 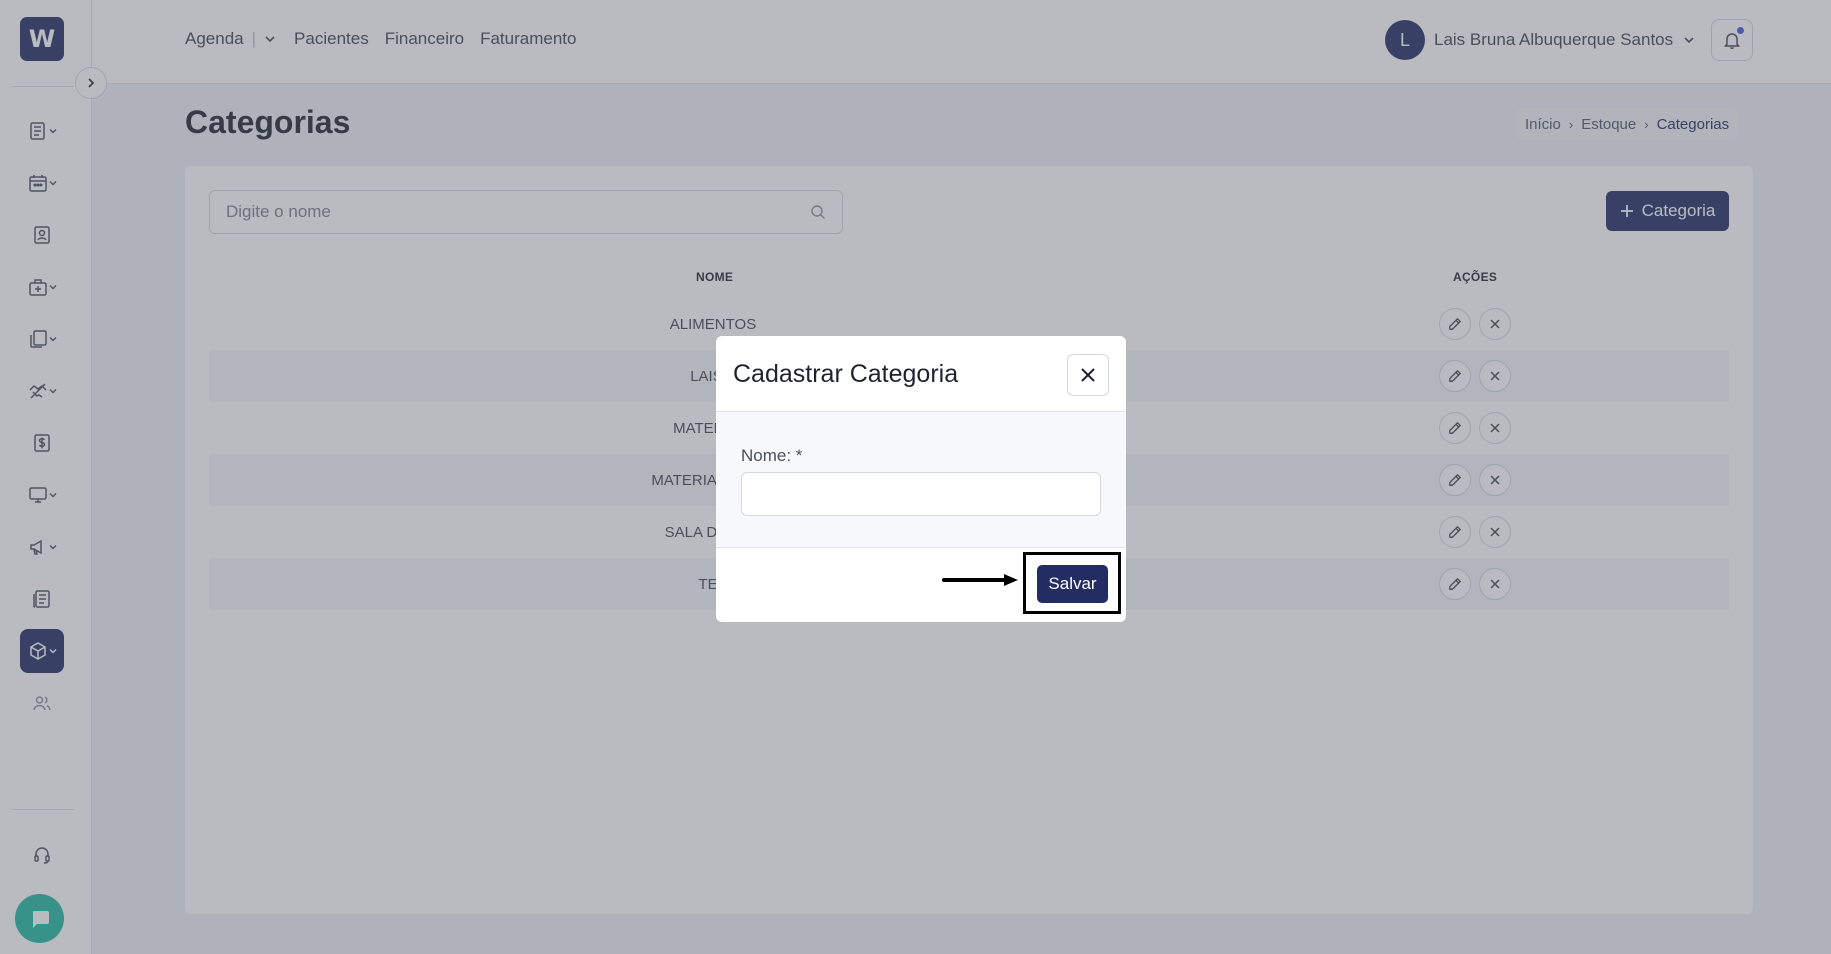 I want to click on arrow-annotation-icon, so click(x=980, y=580).